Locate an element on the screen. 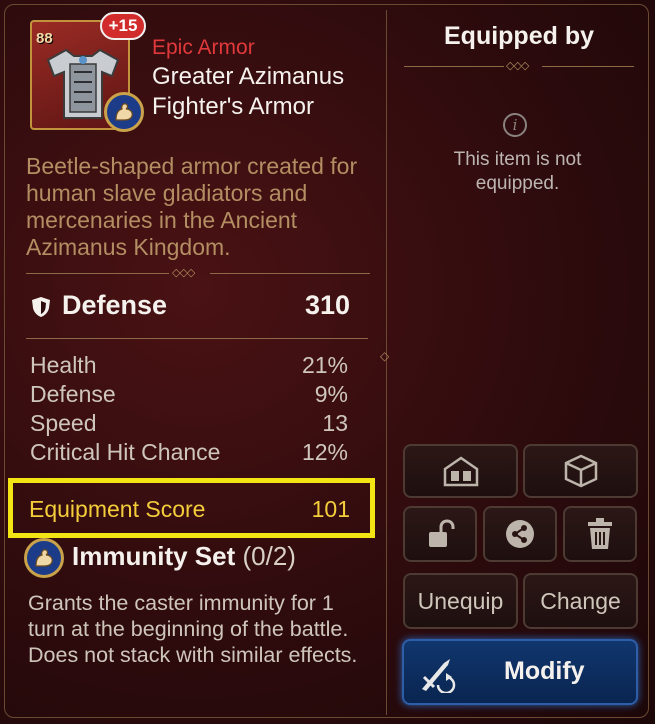 This screenshot has height=724, width=655. immunity-set-icon is located at coordinates (124, 112).